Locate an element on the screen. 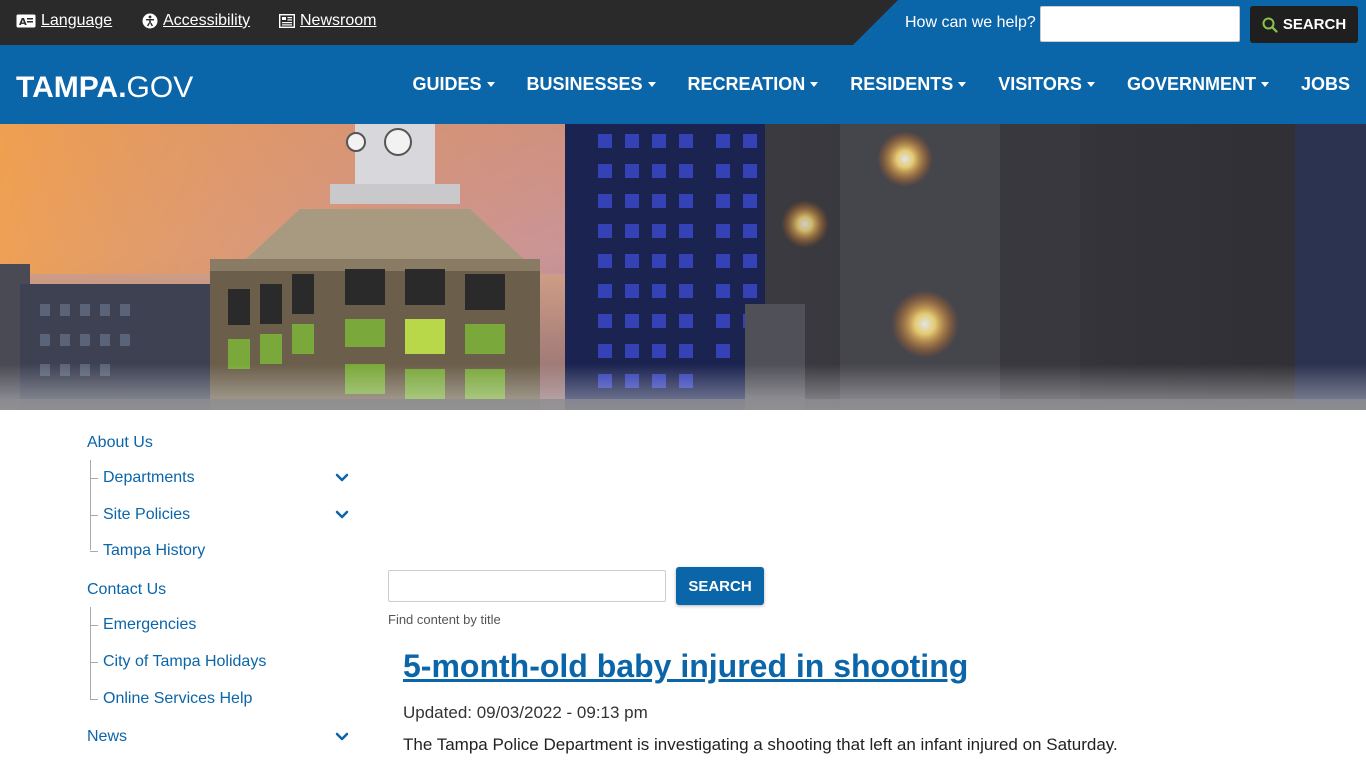 Image resolution: width=1366 pixels, height=768 pixels. nav-visitors: VISITORS is located at coordinates (1046, 84).